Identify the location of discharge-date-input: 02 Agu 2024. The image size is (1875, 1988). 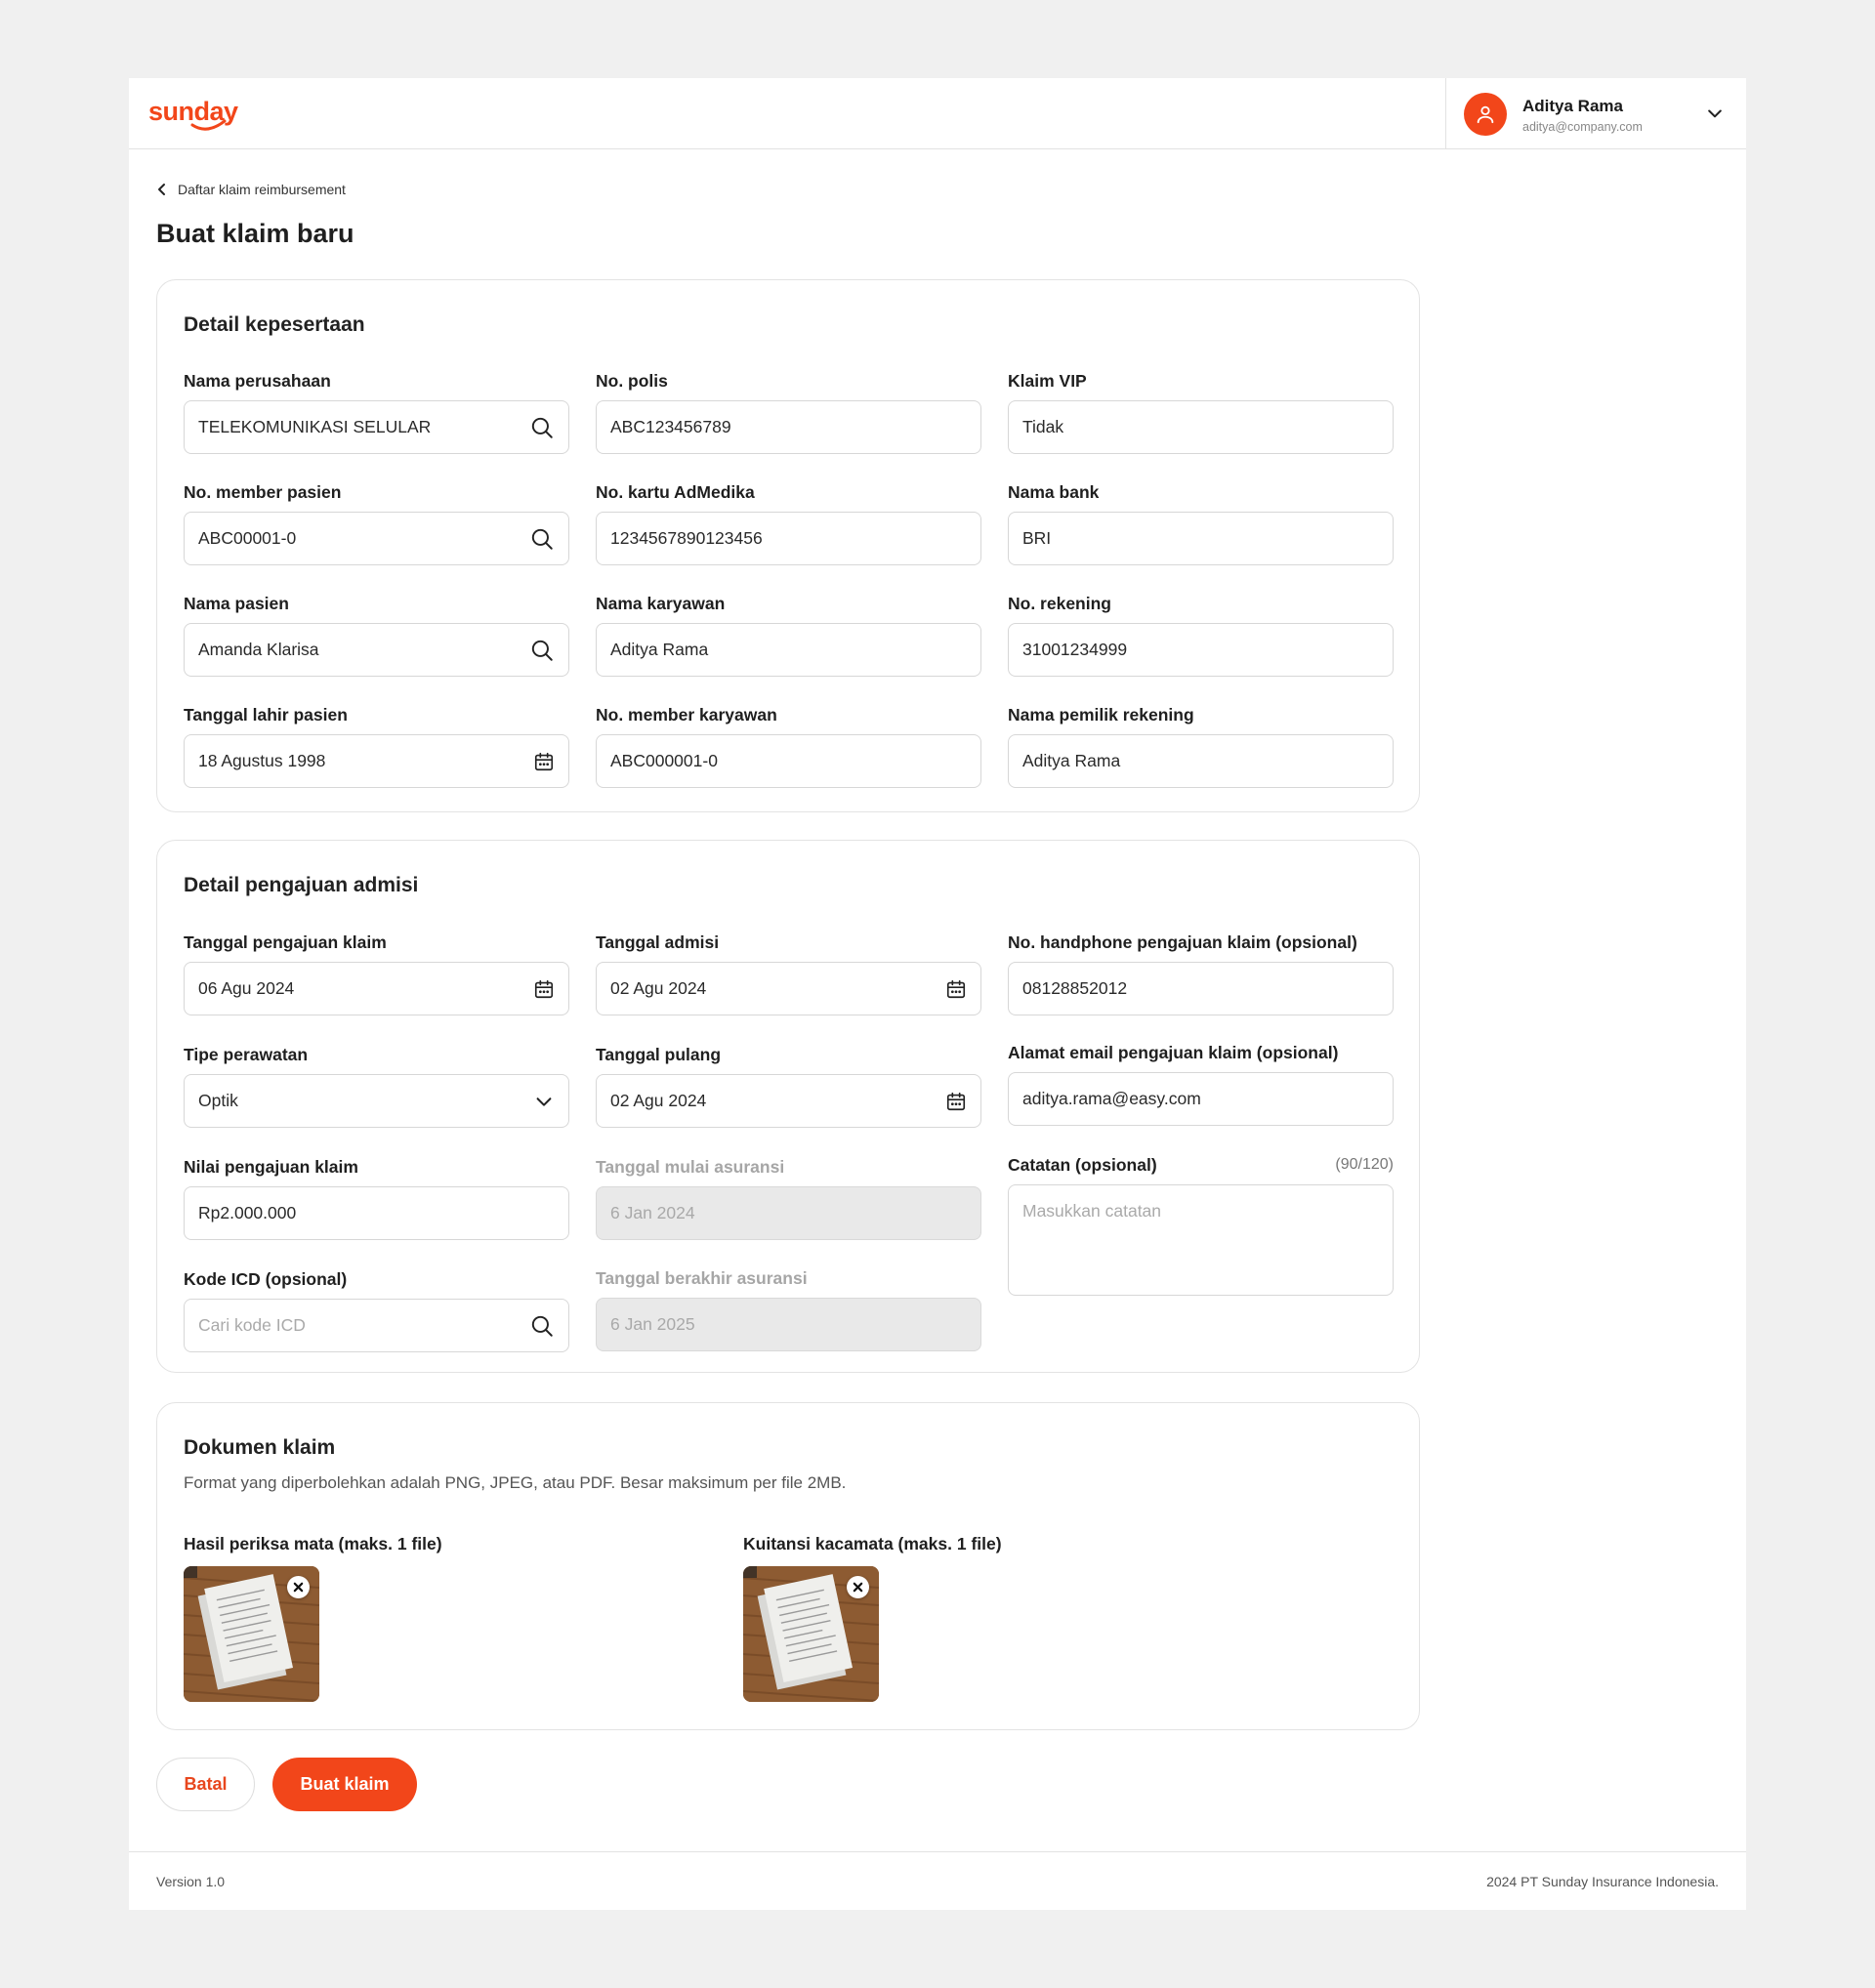
(788, 1101).